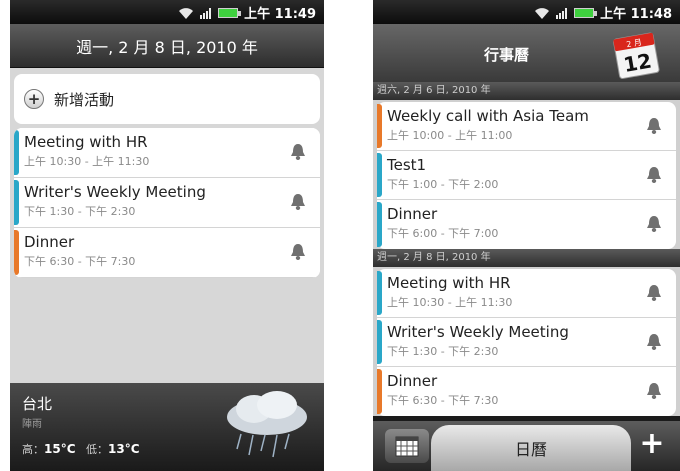  I want to click on tab-calendar: 日曆, so click(531, 448).